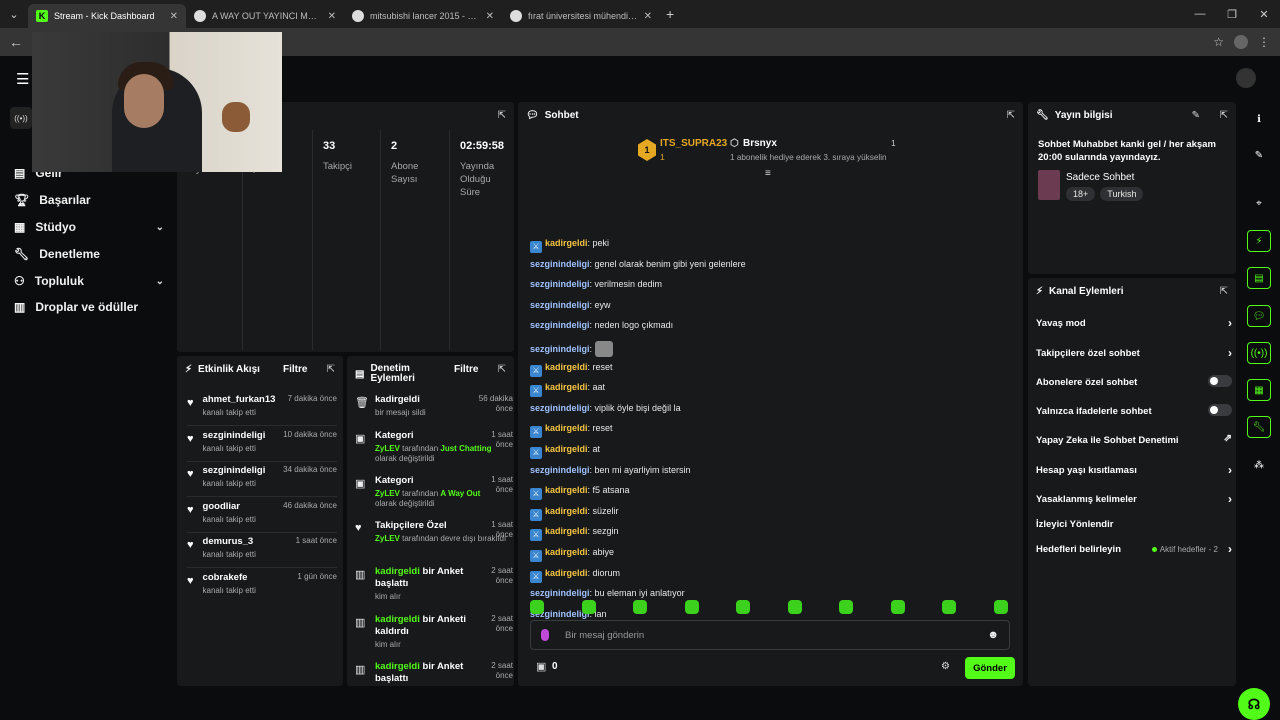 The width and height of the screenshot is (1280, 720). What do you see at coordinates (160, 281) in the screenshot?
I see `chevron-down-icon: ⌄` at bounding box center [160, 281].